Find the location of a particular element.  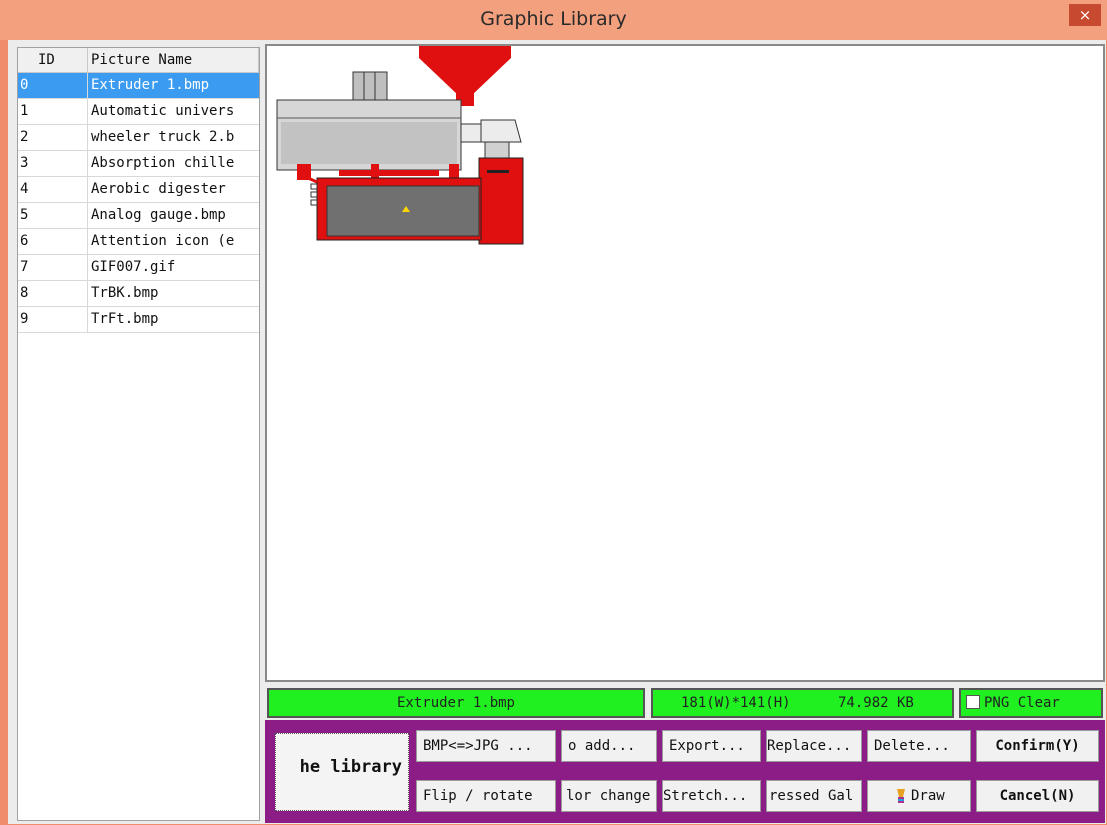

close-button: × is located at coordinates (1085, 15).